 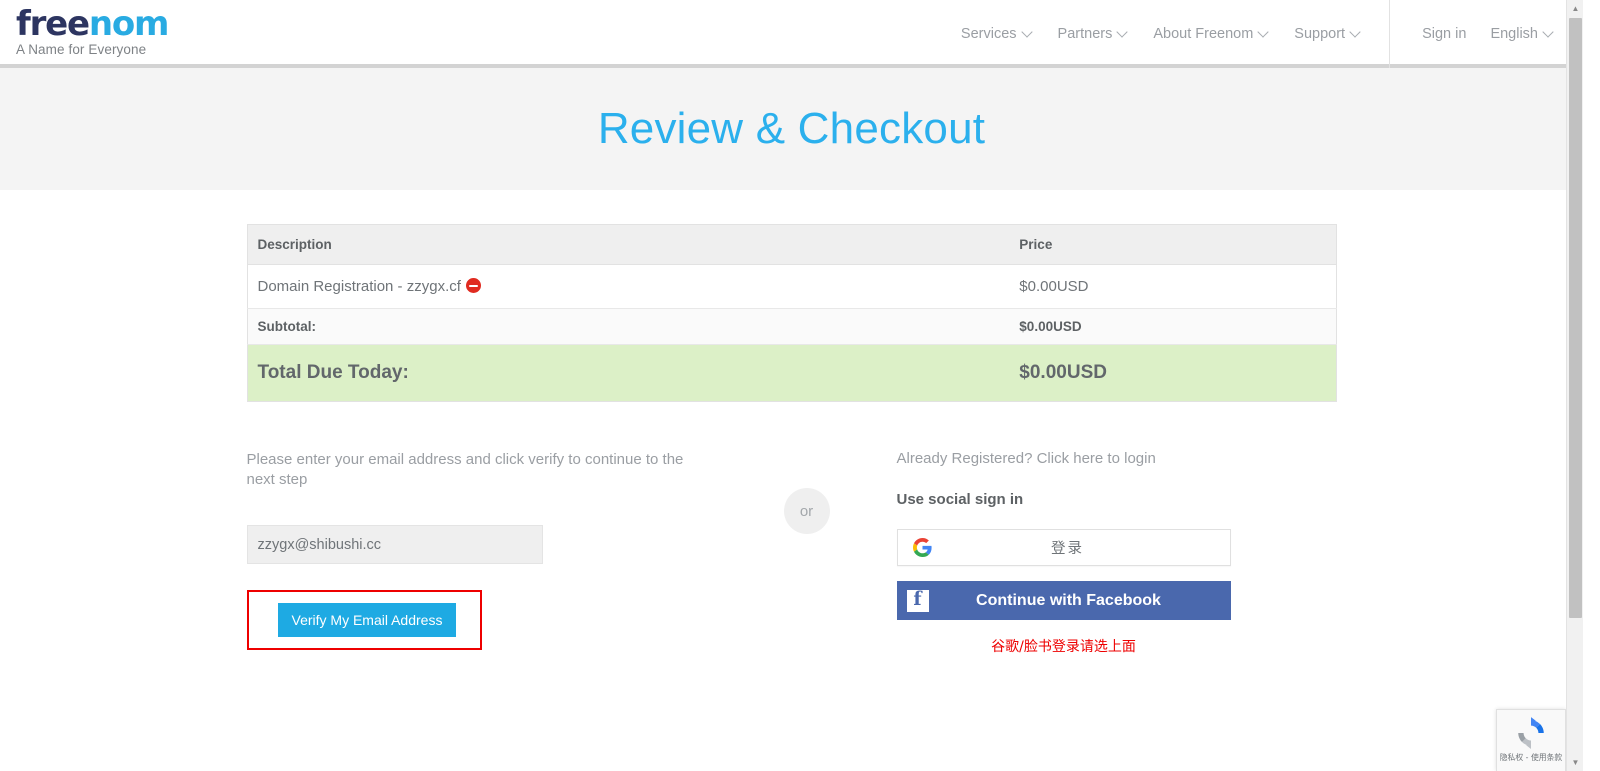 What do you see at coordinates (1575, 762) in the screenshot?
I see `scroll-down-arrow-icon: ▼` at bounding box center [1575, 762].